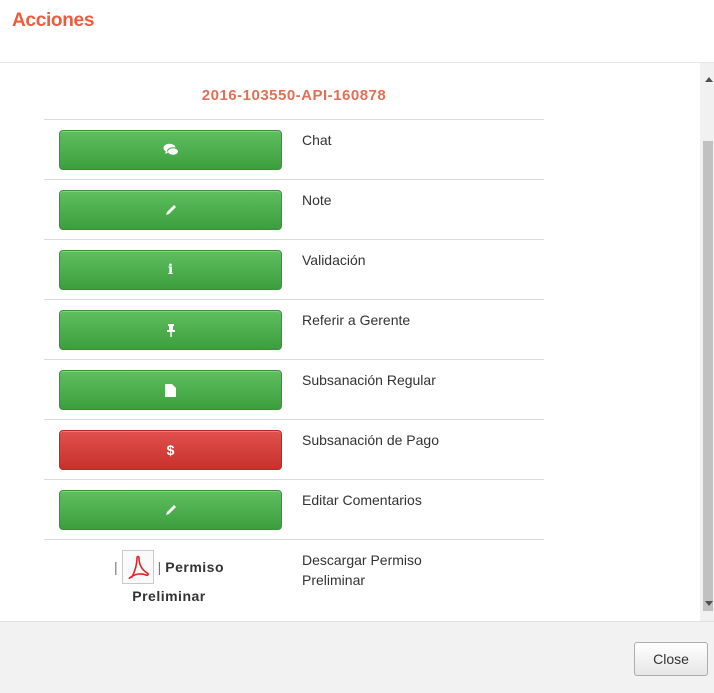 Image resolution: width=714 pixels, height=693 pixels. What do you see at coordinates (137, 567) in the screenshot?
I see `pdf-icon` at bounding box center [137, 567].